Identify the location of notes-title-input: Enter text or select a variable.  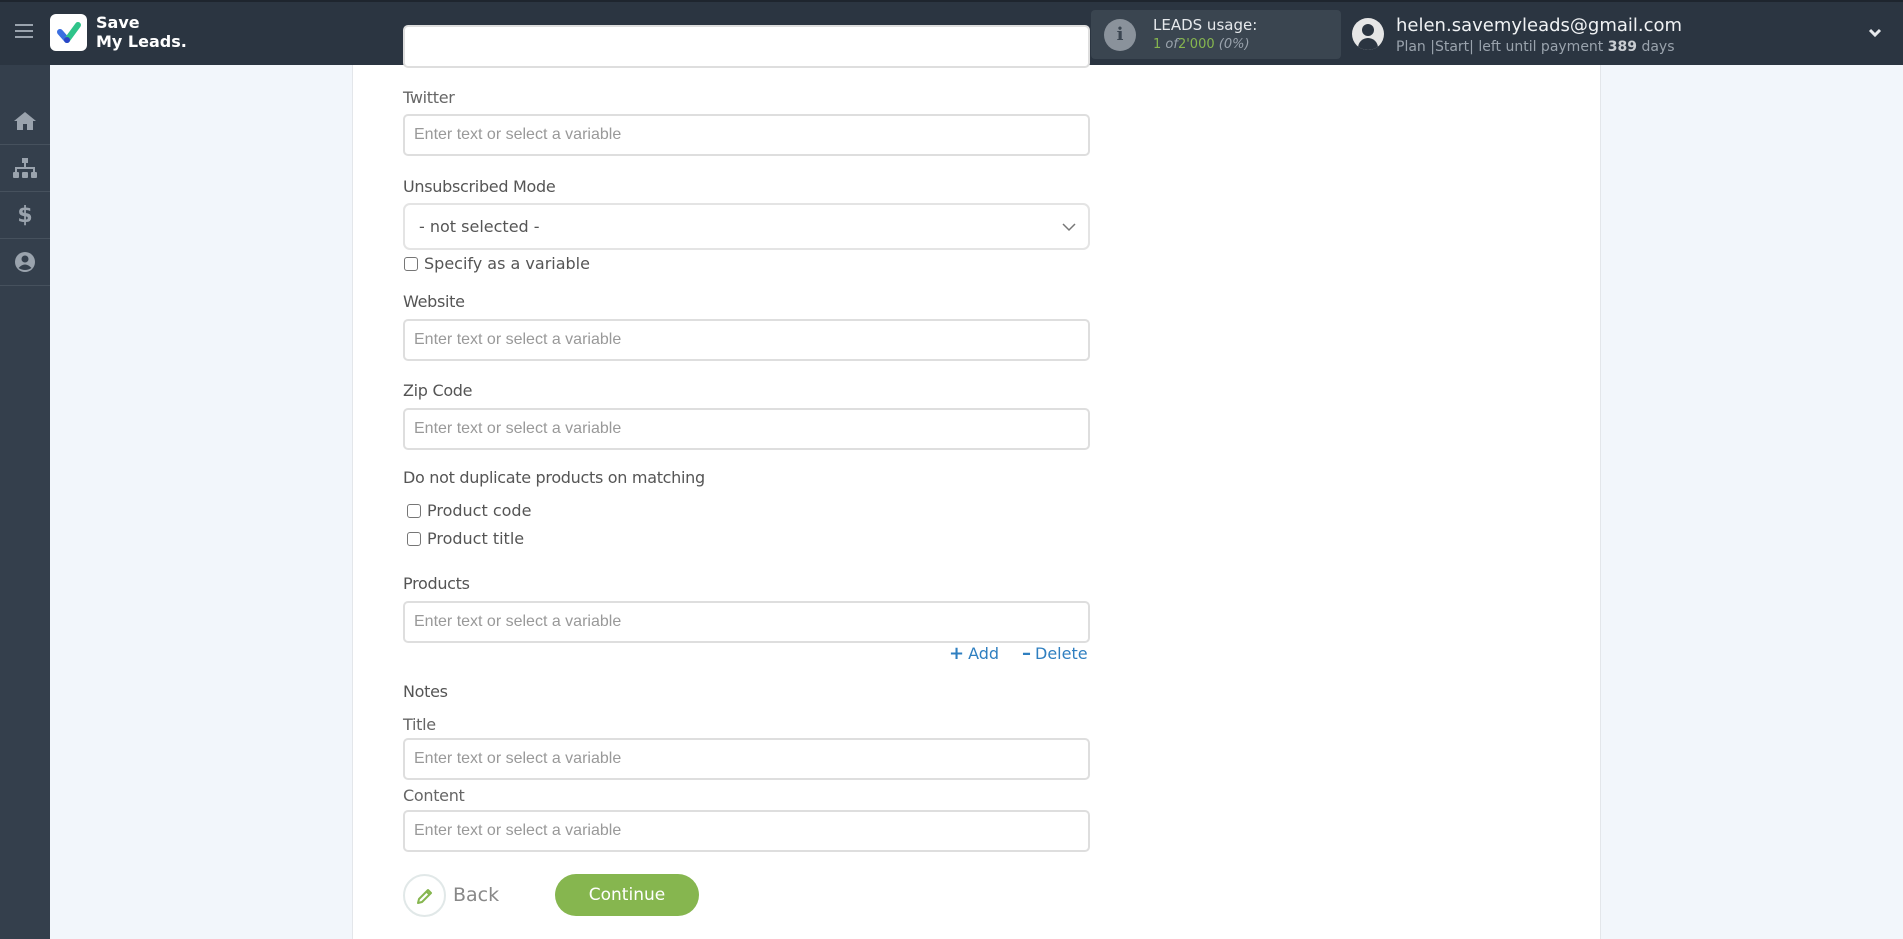
(746, 759).